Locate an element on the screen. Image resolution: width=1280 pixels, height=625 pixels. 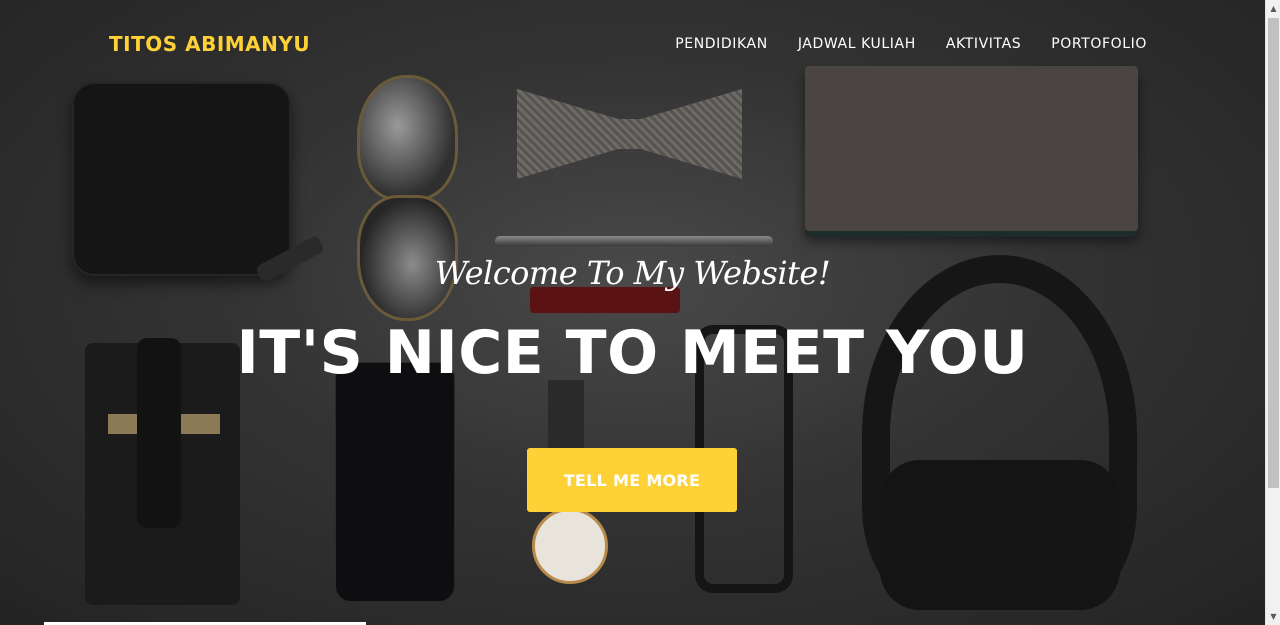
nav-link-aktivitas: AKTIVITAS is located at coordinates (983, 44).